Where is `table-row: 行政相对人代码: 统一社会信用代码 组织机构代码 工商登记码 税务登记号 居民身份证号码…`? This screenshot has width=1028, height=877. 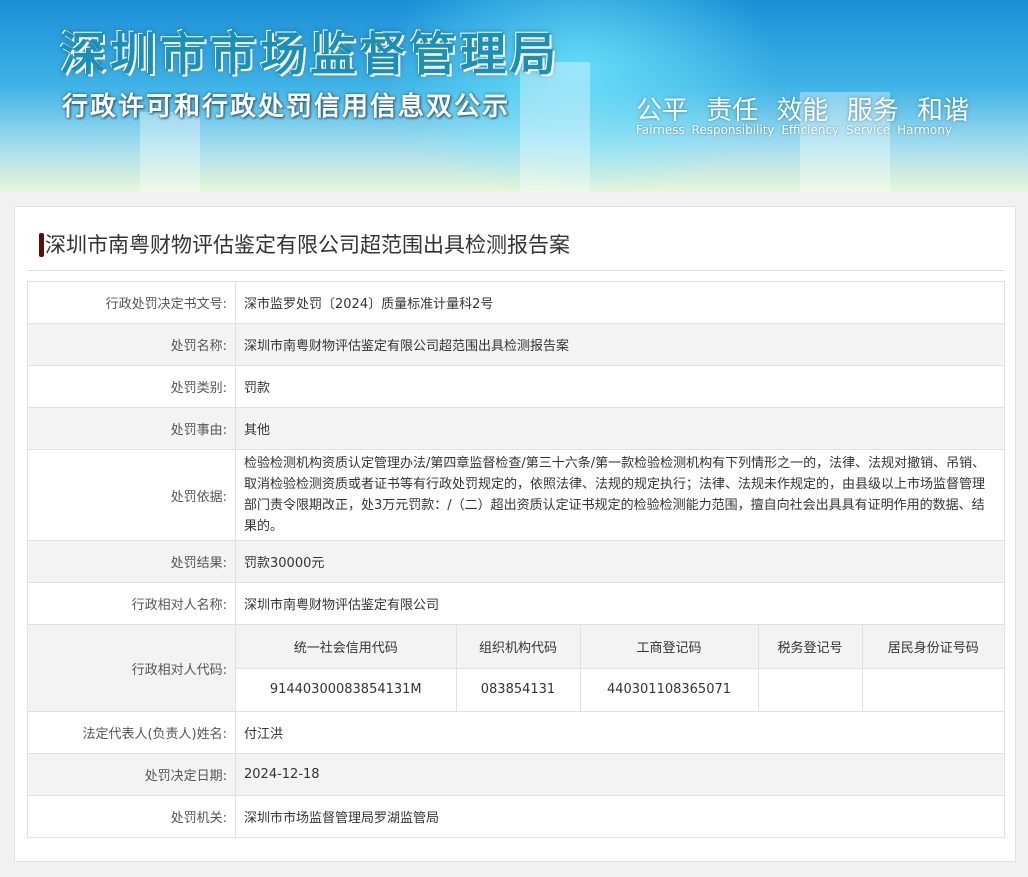 table-row: 行政相对人代码: 统一社会信用代码 组织机构代码 工商登记码 税务登记号 居民身份证号码… is located at coordinates (516, 668).